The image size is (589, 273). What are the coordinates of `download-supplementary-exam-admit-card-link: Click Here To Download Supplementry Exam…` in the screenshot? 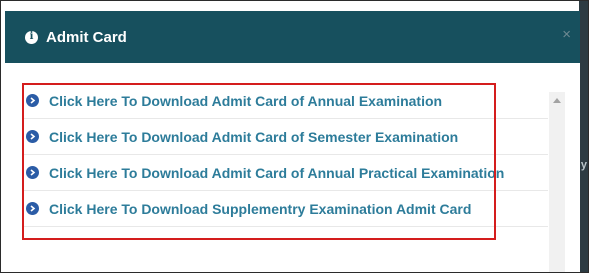 It's located at (260, 209).